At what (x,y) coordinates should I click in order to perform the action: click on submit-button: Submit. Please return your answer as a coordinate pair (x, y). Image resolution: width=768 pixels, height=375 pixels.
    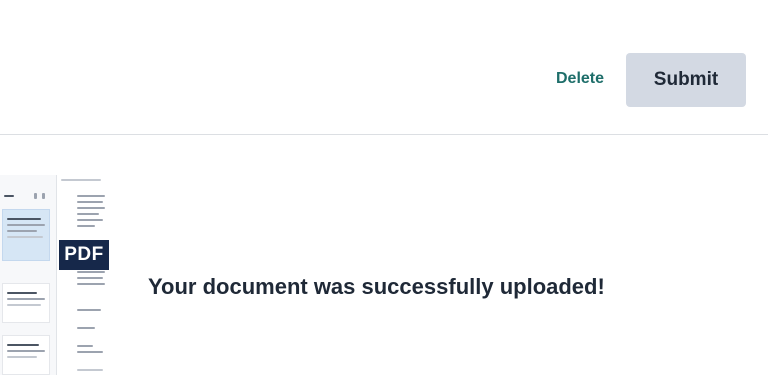
    Looking at the image, I should click on (686, 80).